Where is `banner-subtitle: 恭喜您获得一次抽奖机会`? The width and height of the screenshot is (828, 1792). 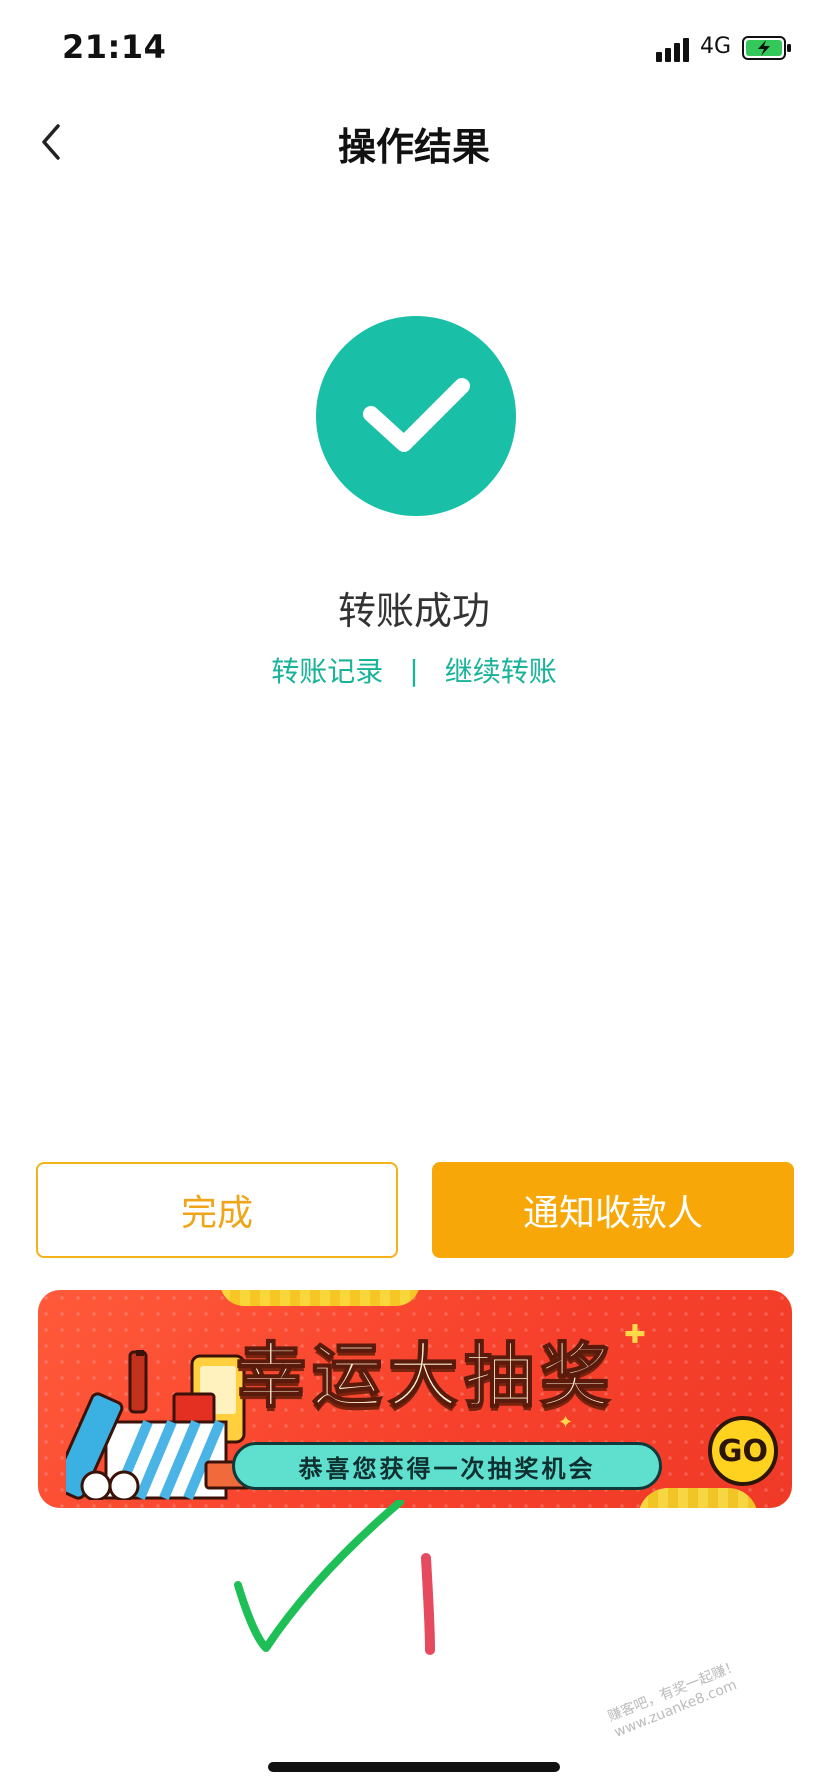 banner-subtitle: 恭喜您获得一次抽奖机会 is located at coordinates (447, 1468).